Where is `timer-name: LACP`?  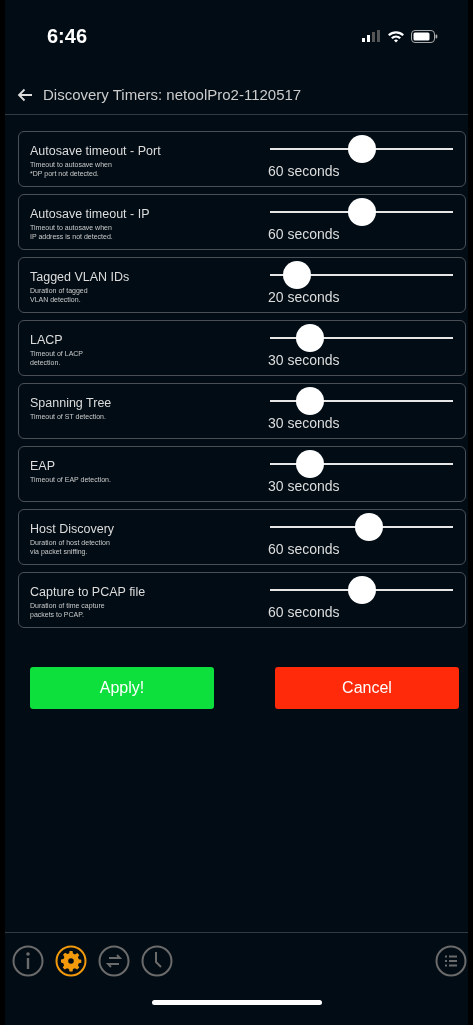
timer-name: LACP is located at coordinates (47, 340).